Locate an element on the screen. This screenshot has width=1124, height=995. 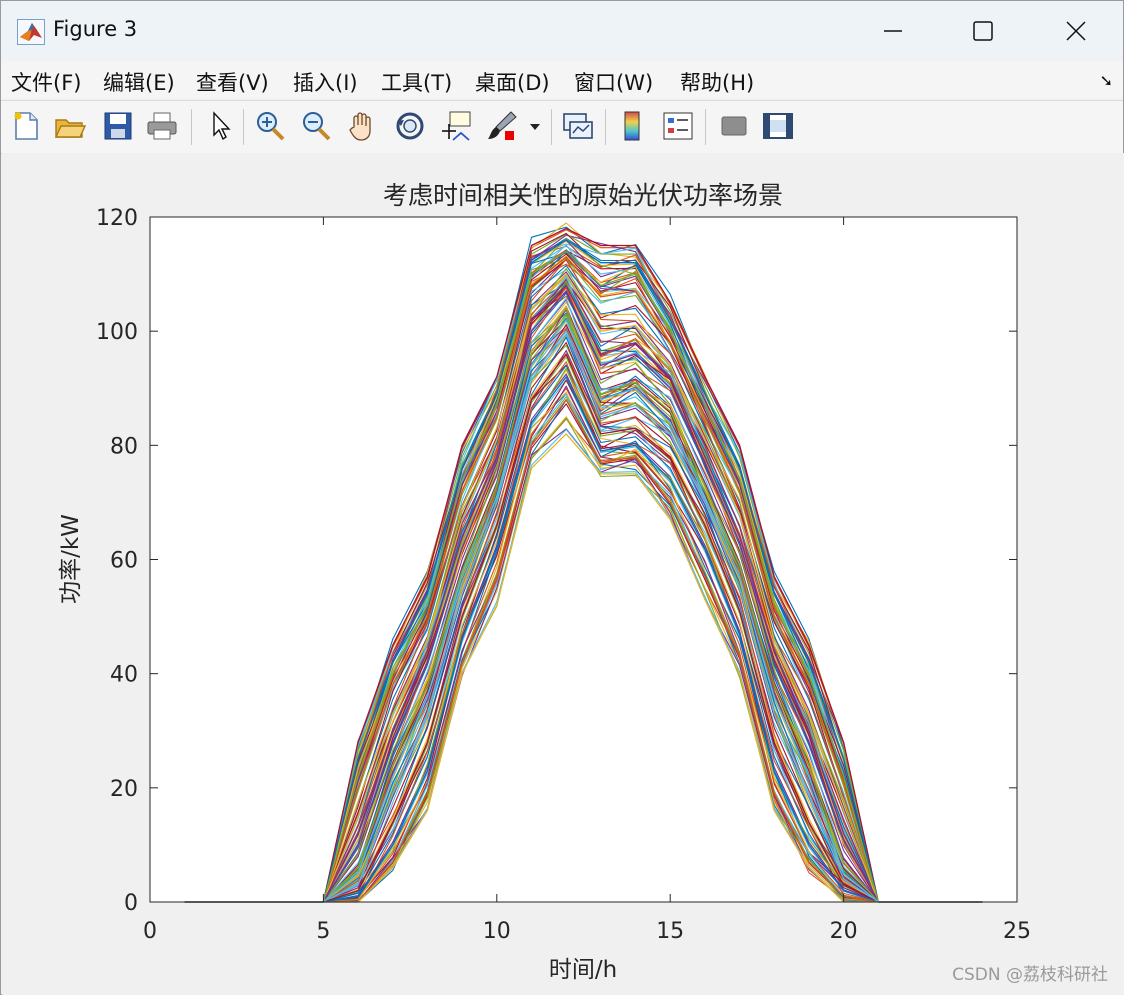
zoom-in-icon is located at coordinates (270, 126).